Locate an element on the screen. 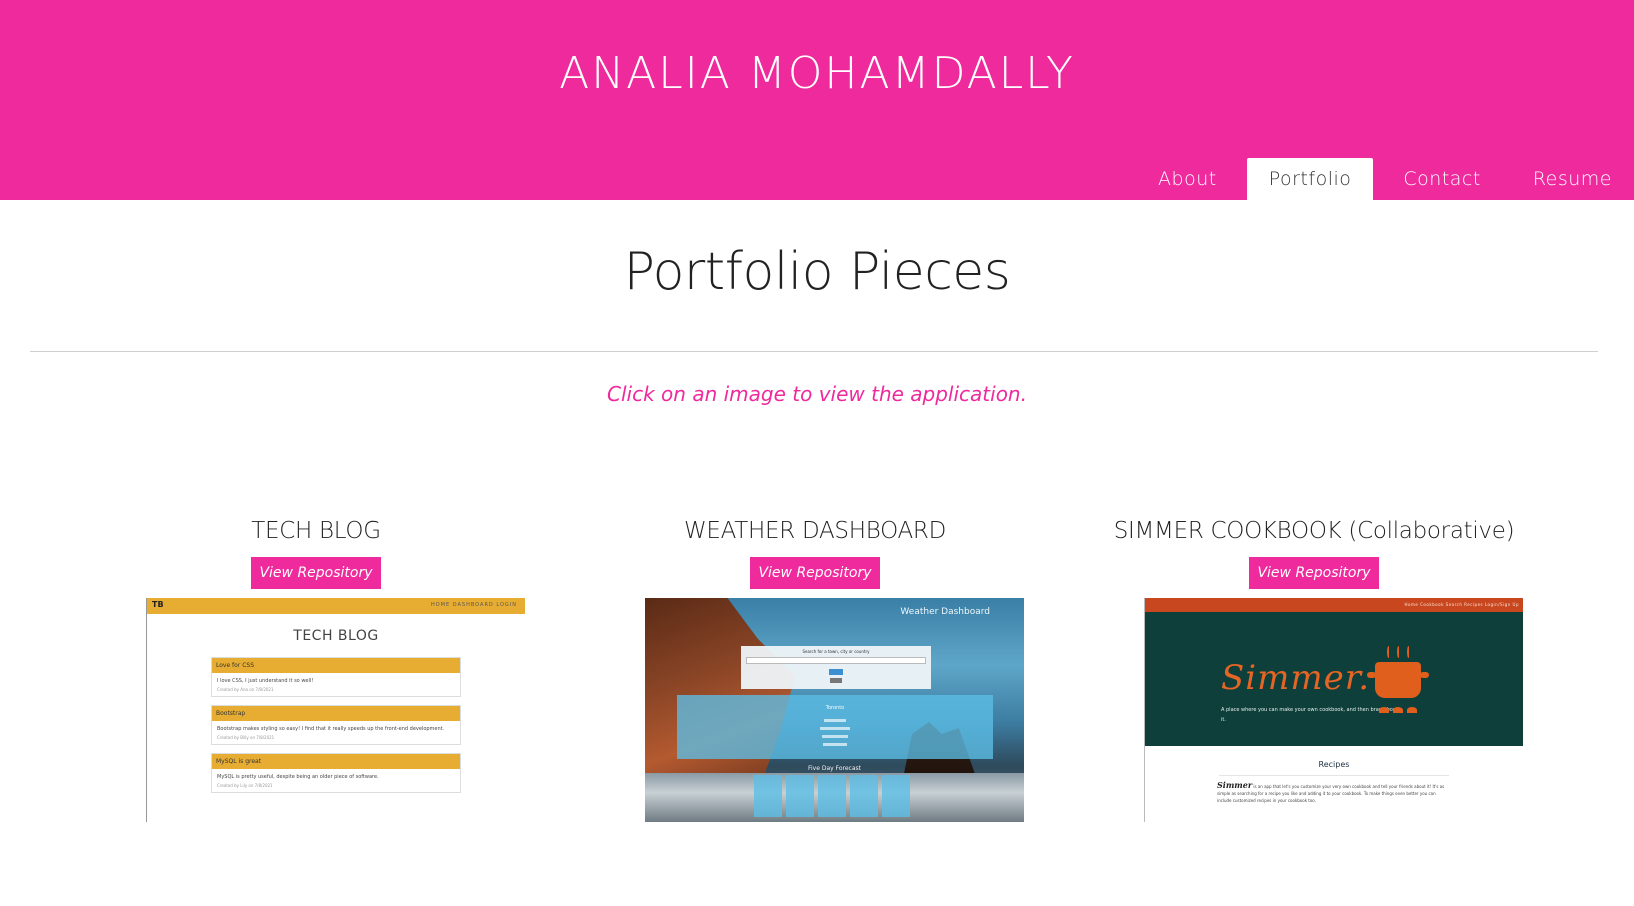  clear-button is located at coordinates (836, 680).